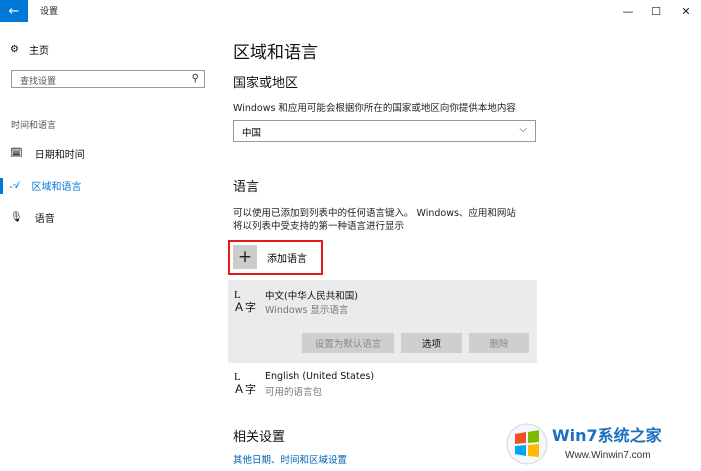 This screenshot has height=471, width=701. I want to click on sidebar-home: ⚙ 主页, so click(29, 49).